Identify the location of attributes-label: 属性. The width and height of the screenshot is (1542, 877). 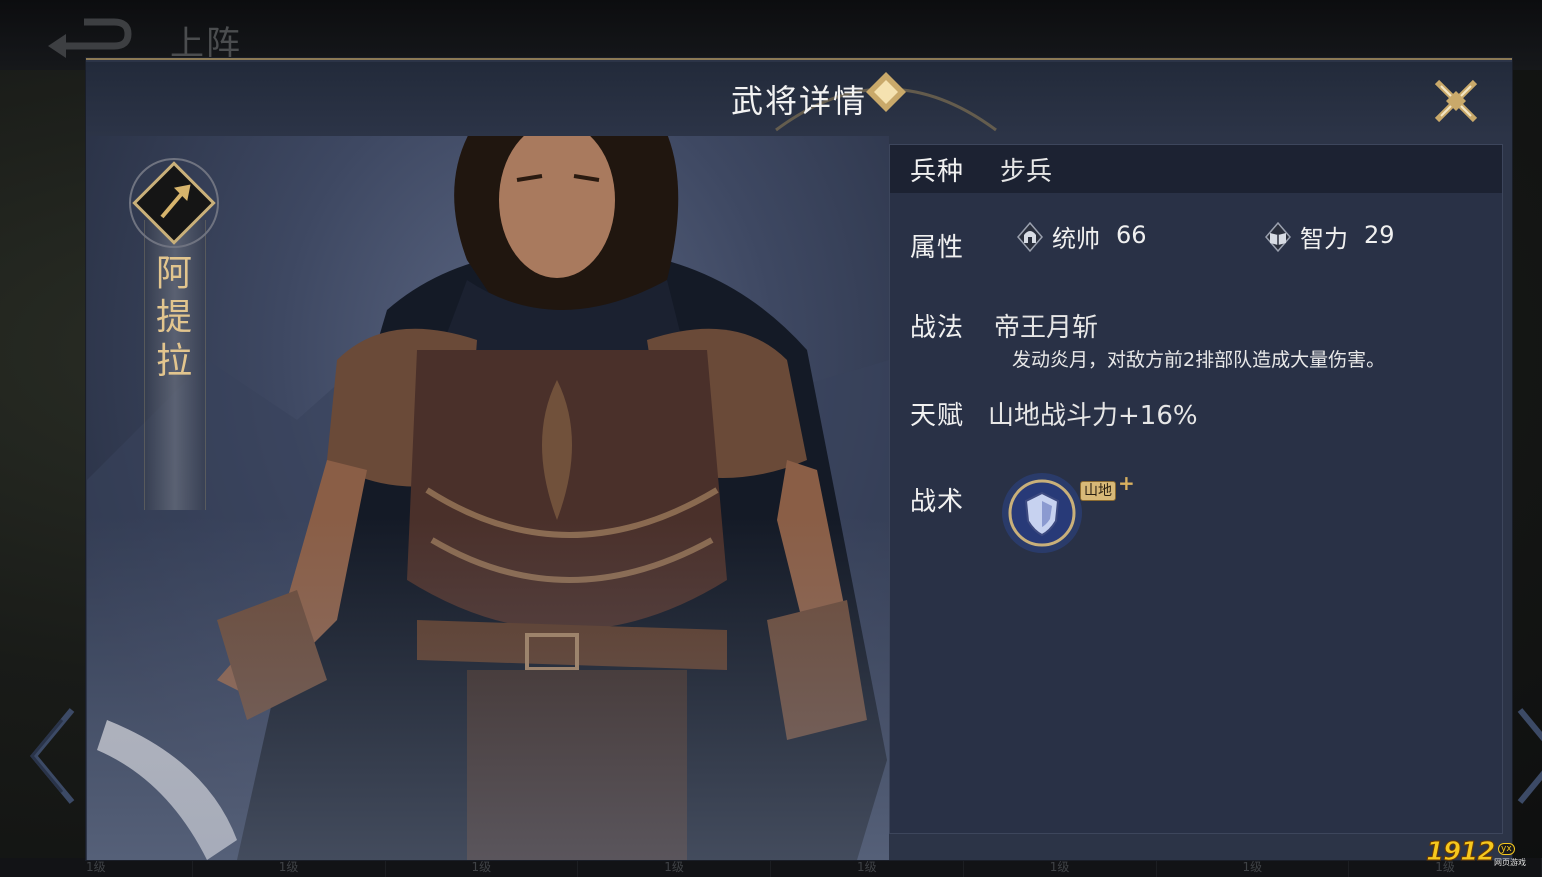
(937, 248).